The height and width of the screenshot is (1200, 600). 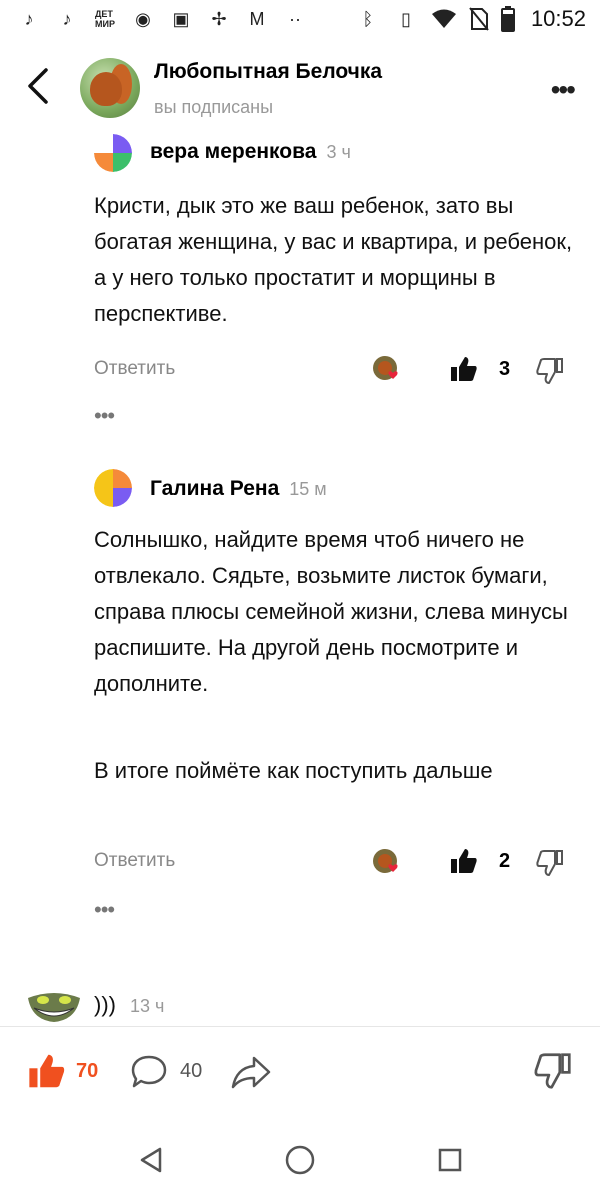 I want to click on pinwheel-icon: ✢, so click(x=219, y=18).